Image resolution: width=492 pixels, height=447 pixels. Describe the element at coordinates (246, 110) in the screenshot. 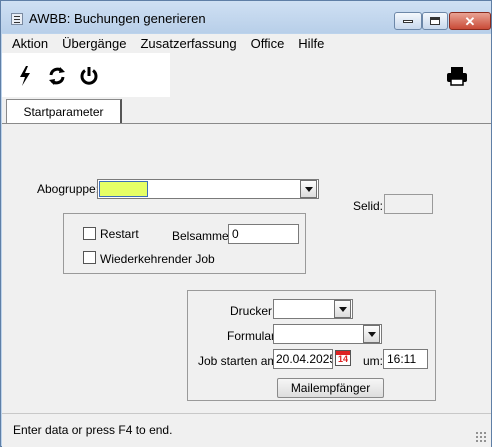

I see `tab-strip: Startparameter` at that location.